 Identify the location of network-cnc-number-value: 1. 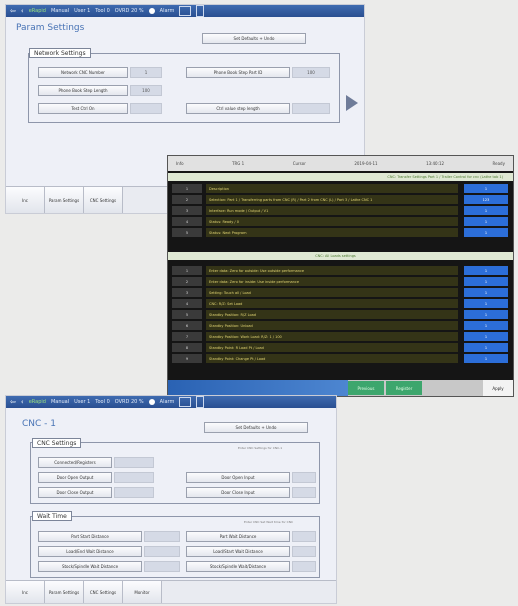
(146, 72).